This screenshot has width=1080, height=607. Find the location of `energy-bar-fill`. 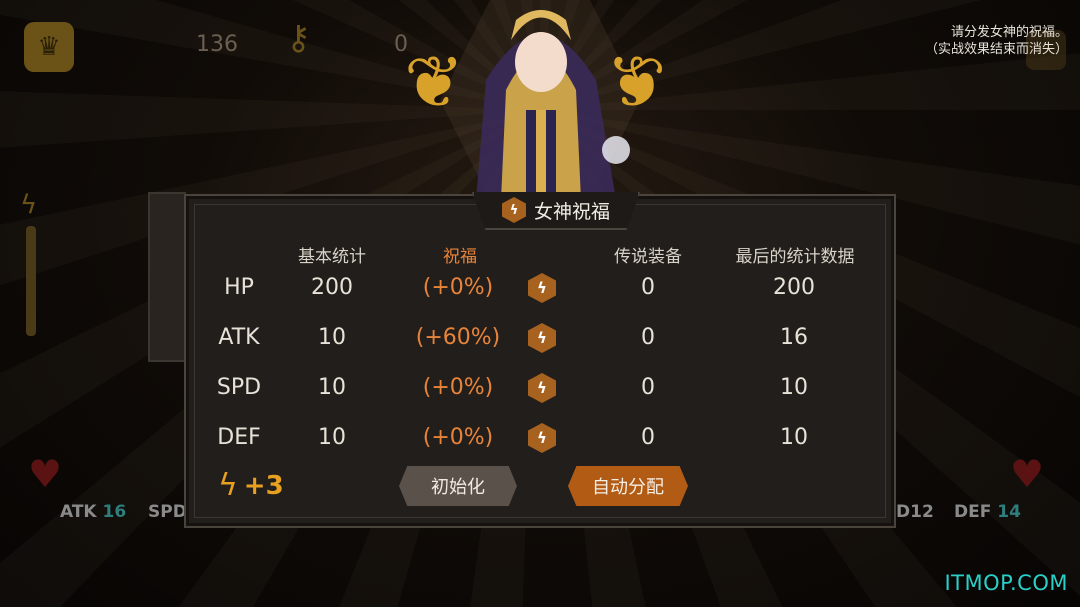

energy-bar-fill is located at coordinates (31, 281).